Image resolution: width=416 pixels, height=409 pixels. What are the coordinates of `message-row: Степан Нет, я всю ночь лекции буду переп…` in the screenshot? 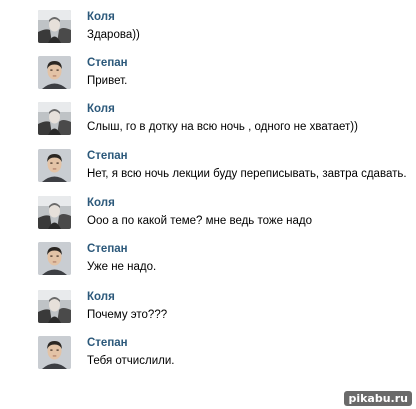 It's located at (208, 171).